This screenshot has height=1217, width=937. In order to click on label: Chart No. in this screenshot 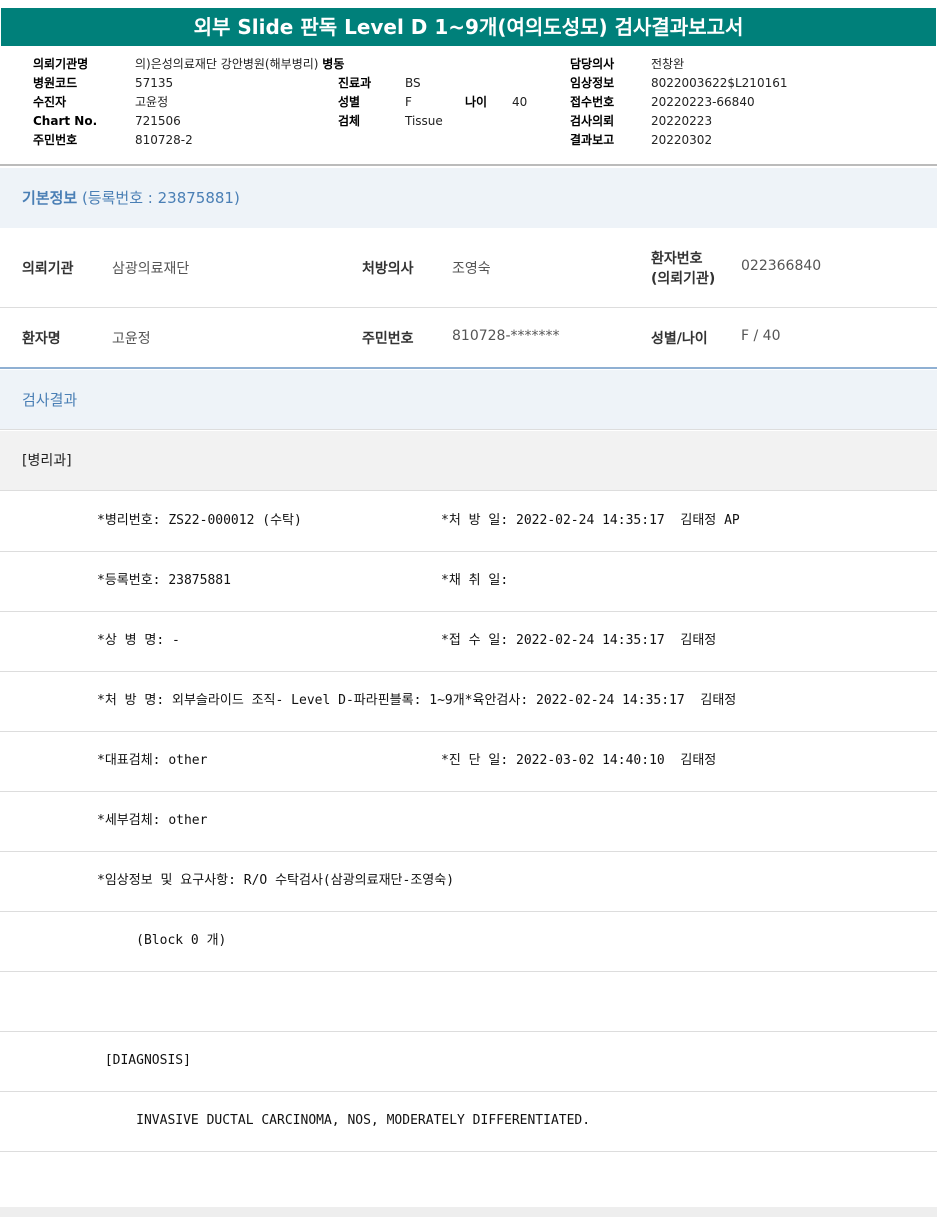, I will do `click(65, 121)`.